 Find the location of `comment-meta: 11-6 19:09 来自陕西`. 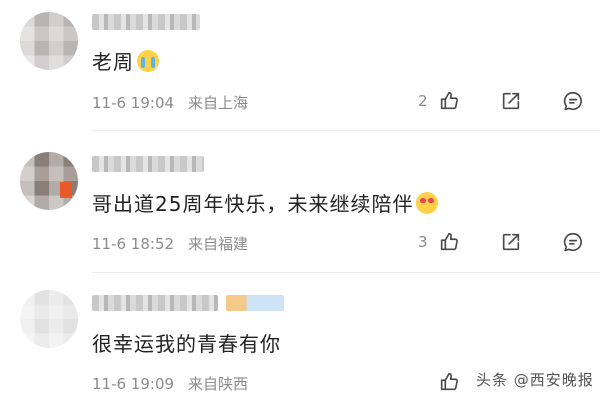

comment-meta: 11-6 19:09 来自陕西 is located at coordinates (170, 383).